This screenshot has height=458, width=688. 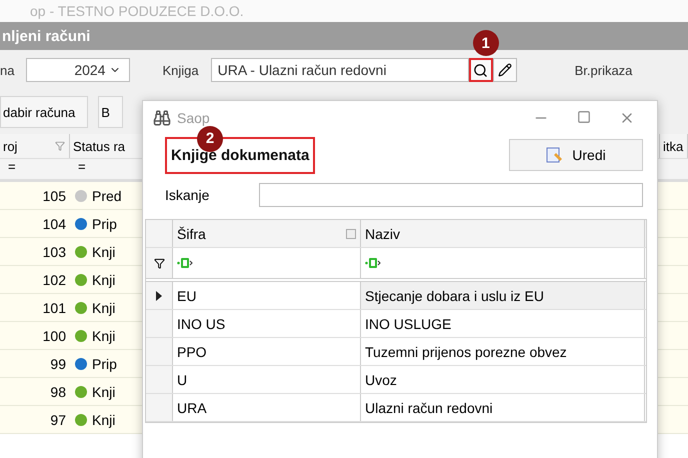 I want to click on count-label: Br.prikaza, so click(x=603, y=70).